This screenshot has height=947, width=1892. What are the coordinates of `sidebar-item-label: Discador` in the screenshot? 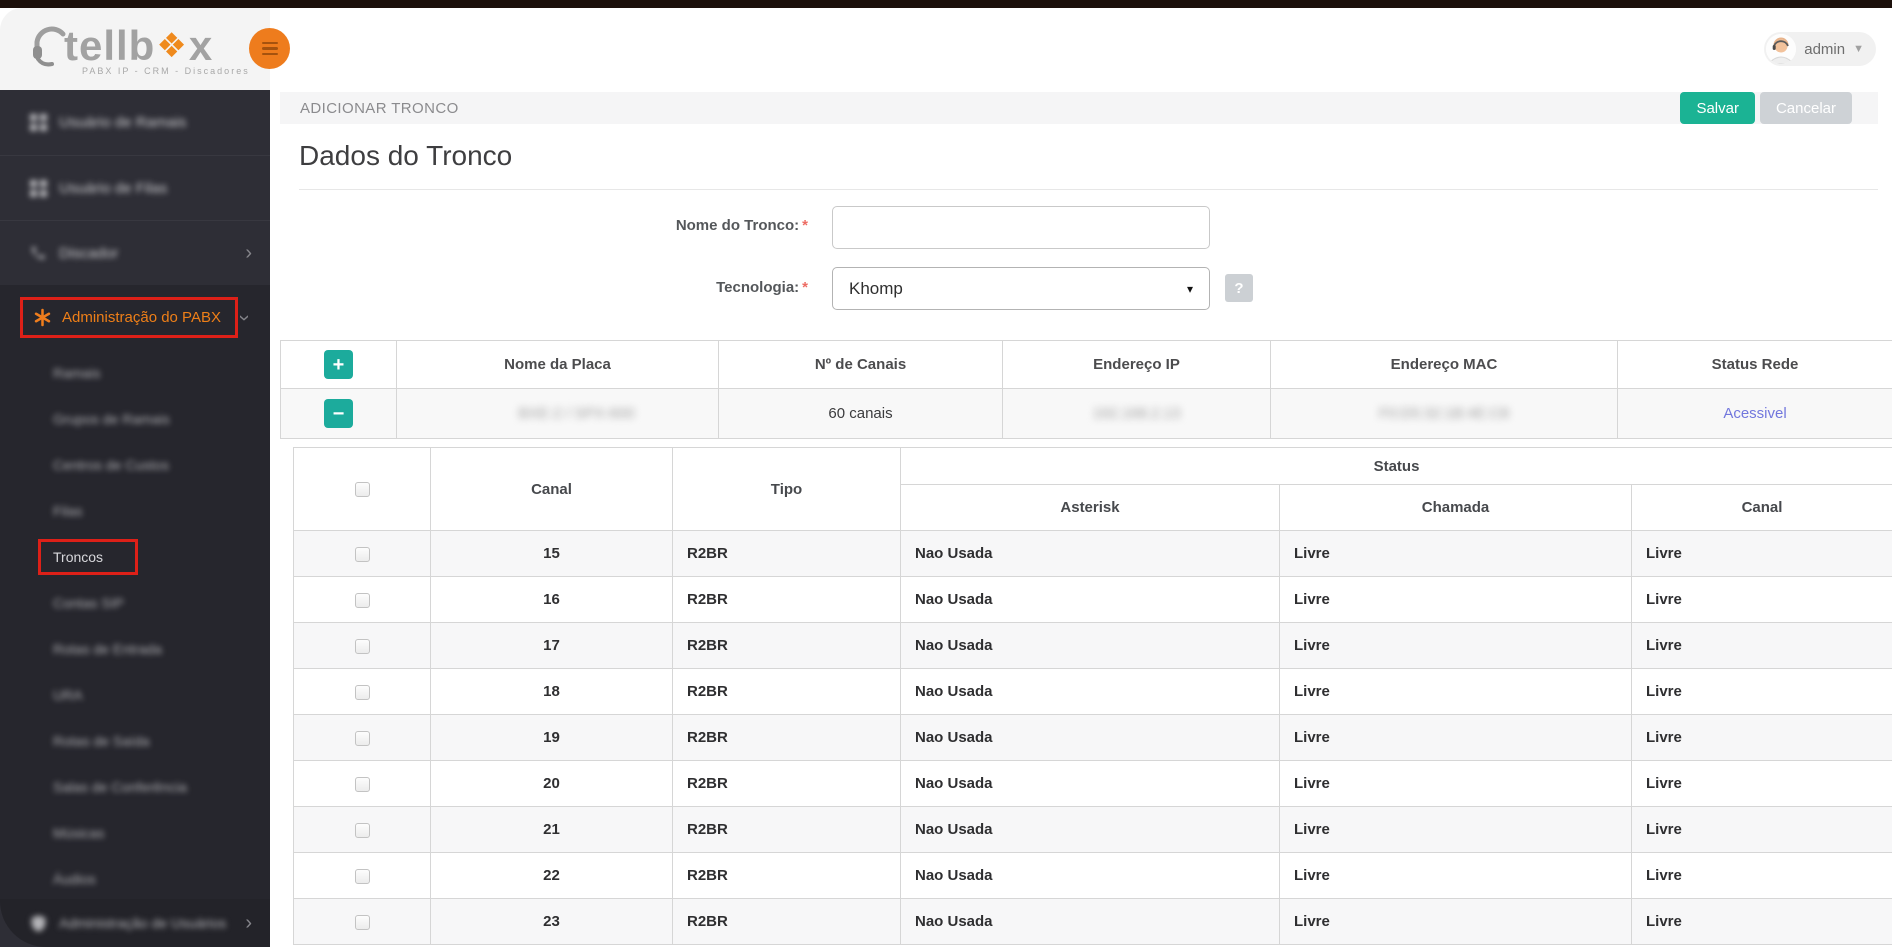 It's located at (89, 253).